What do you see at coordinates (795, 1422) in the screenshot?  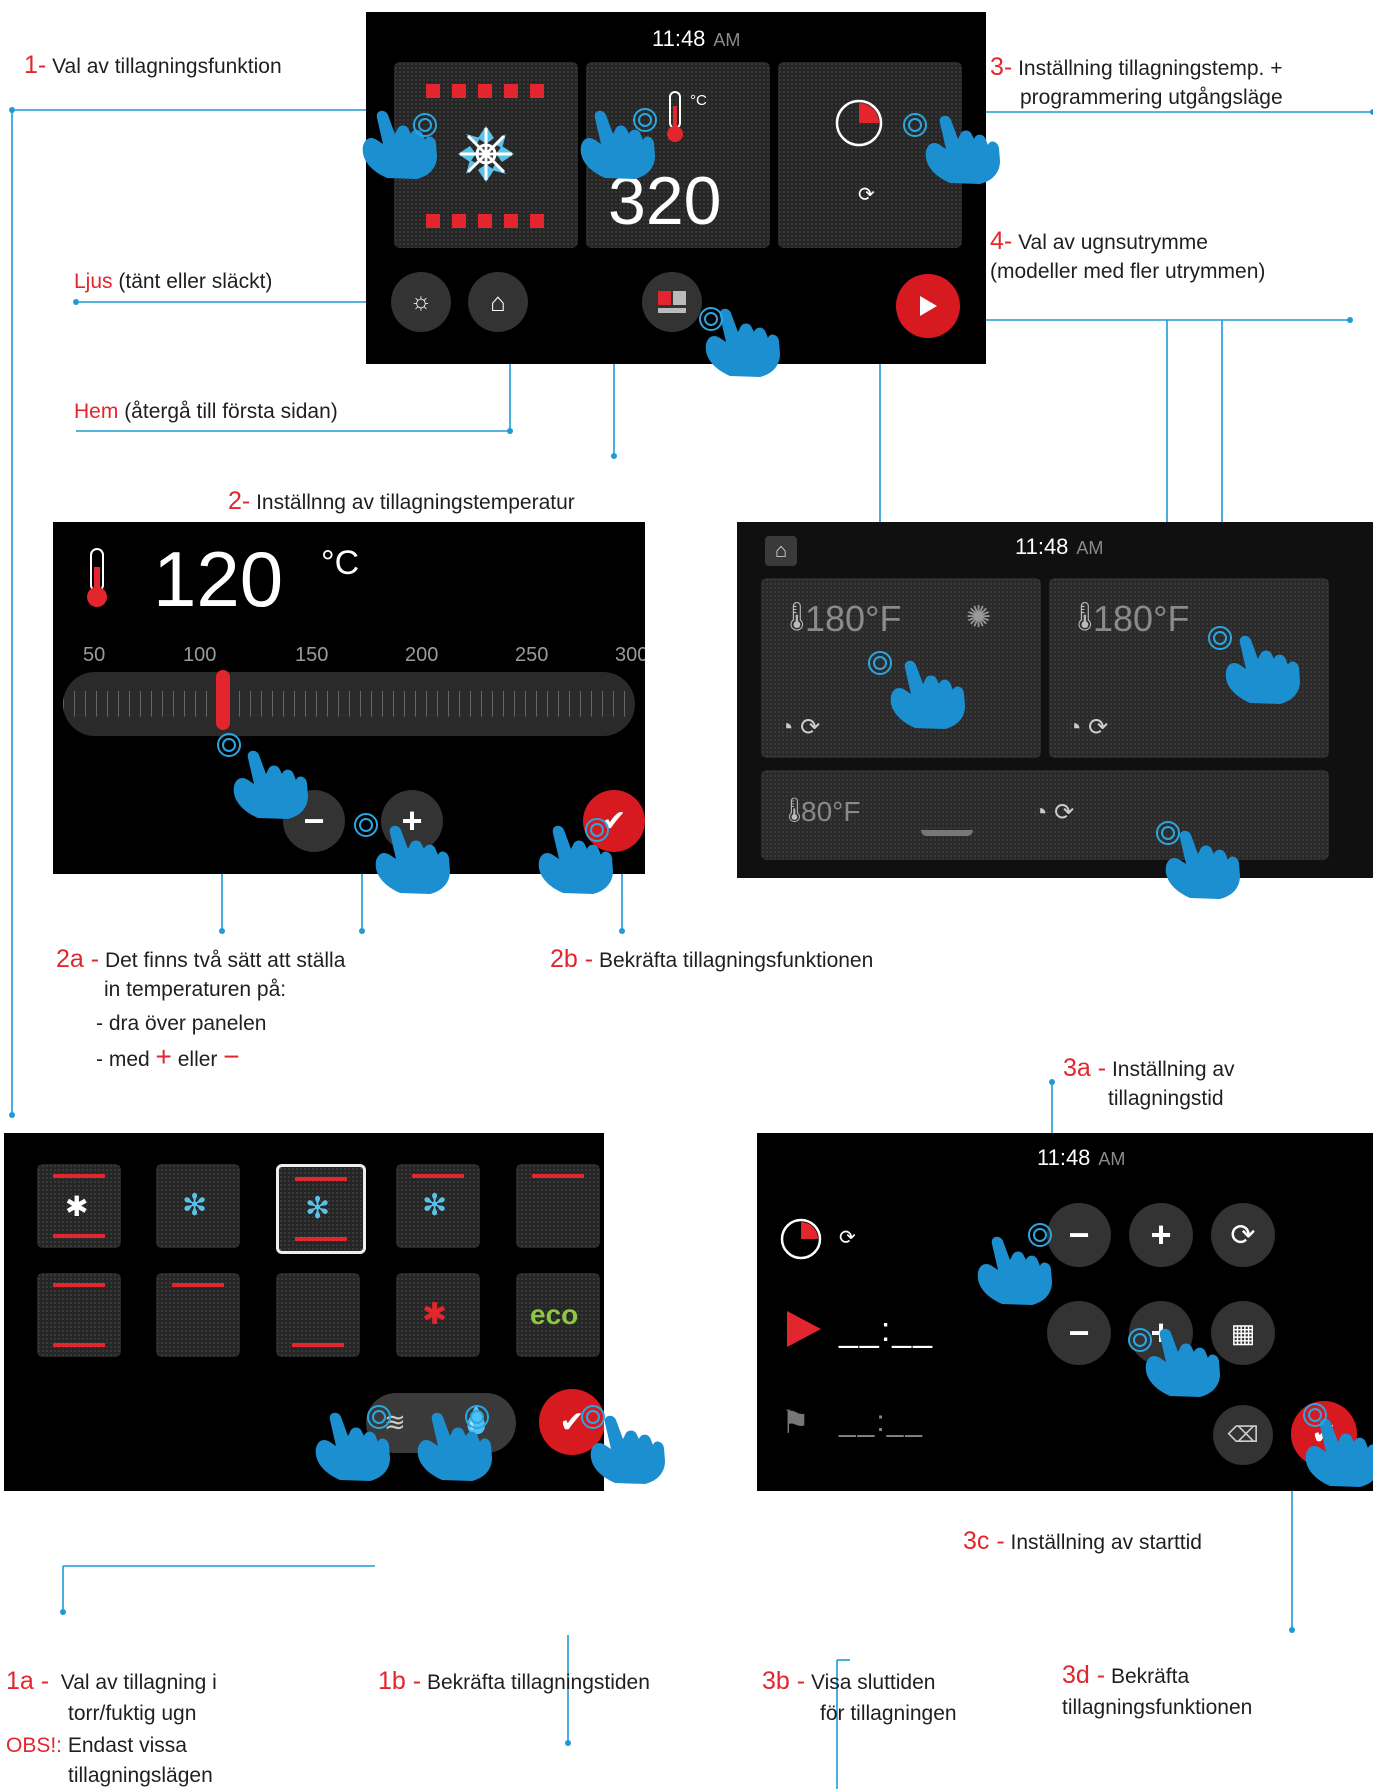 I see `finish-flag-icon: ⚑` at bounding box center [795, 1422].